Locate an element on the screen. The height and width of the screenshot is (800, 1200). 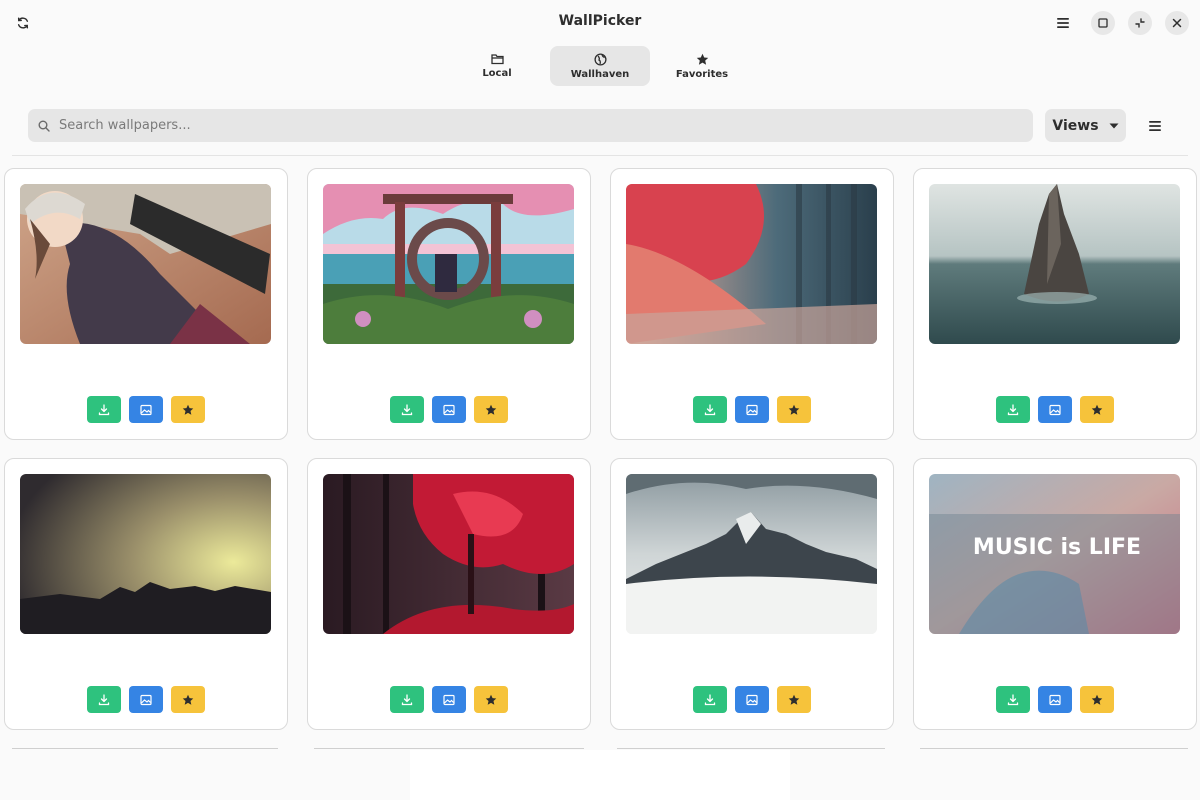
restore-icon is located at coordinates (1140, 23).